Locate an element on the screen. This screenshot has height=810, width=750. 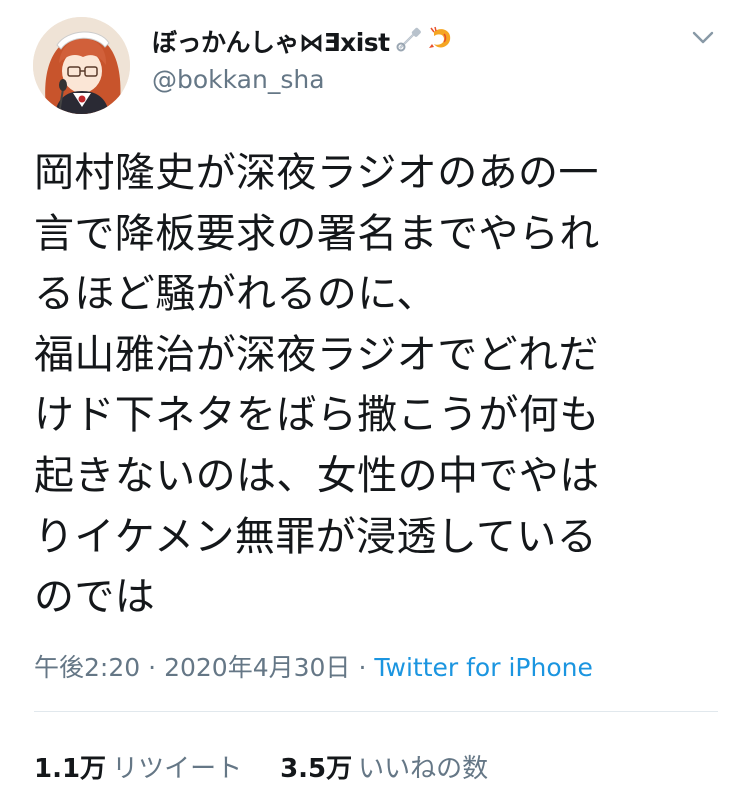
shrimp-icon is located at coordinates (441, 43).